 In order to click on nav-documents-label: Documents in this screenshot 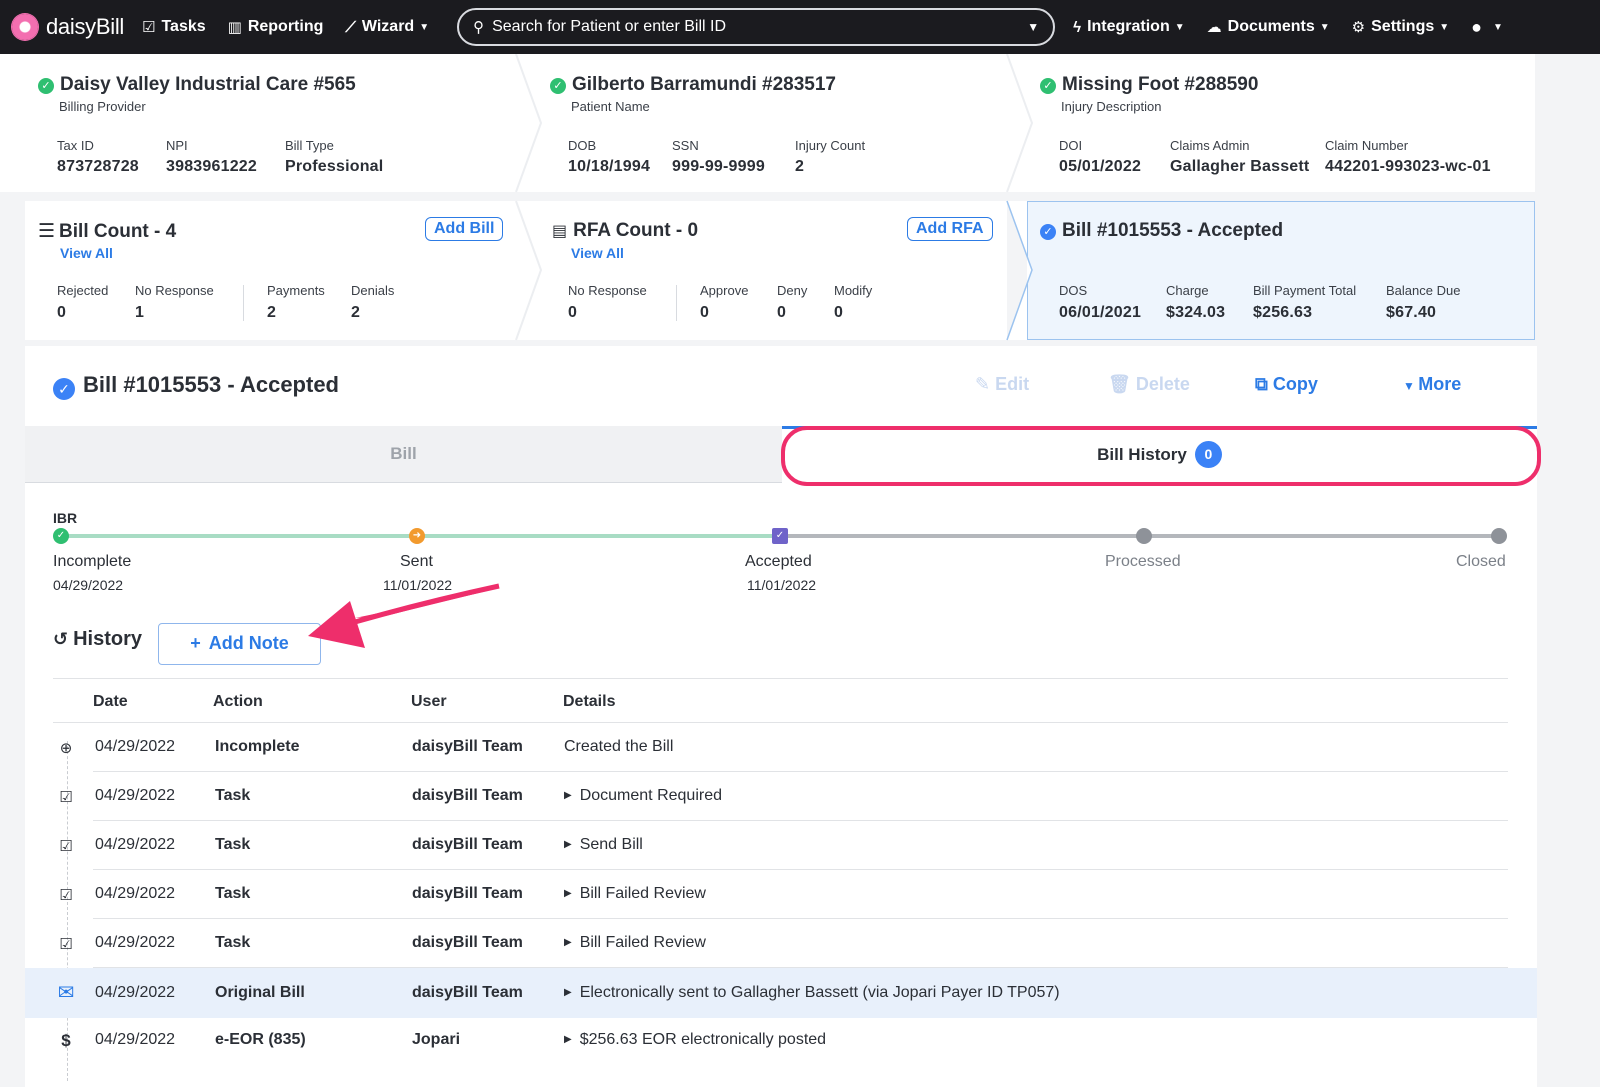, I will do `click(1271, 26)`.